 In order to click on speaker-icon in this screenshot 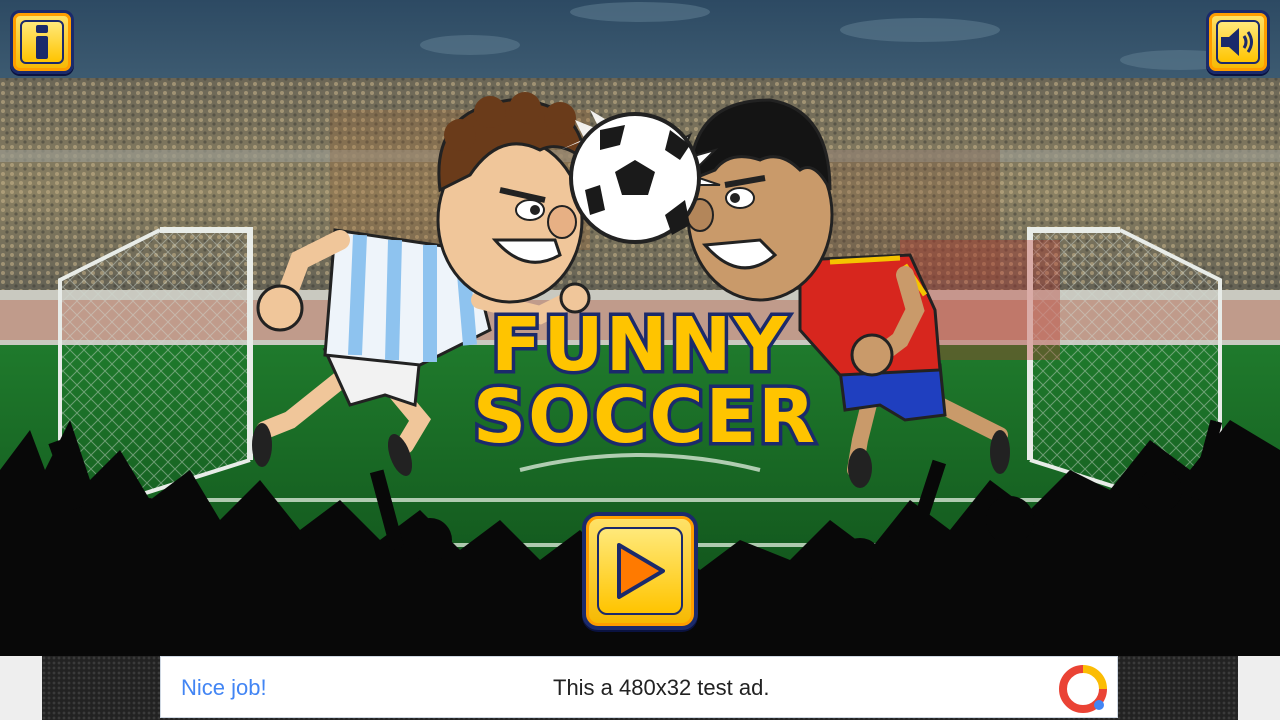, I will do `click(1238, 42)`.